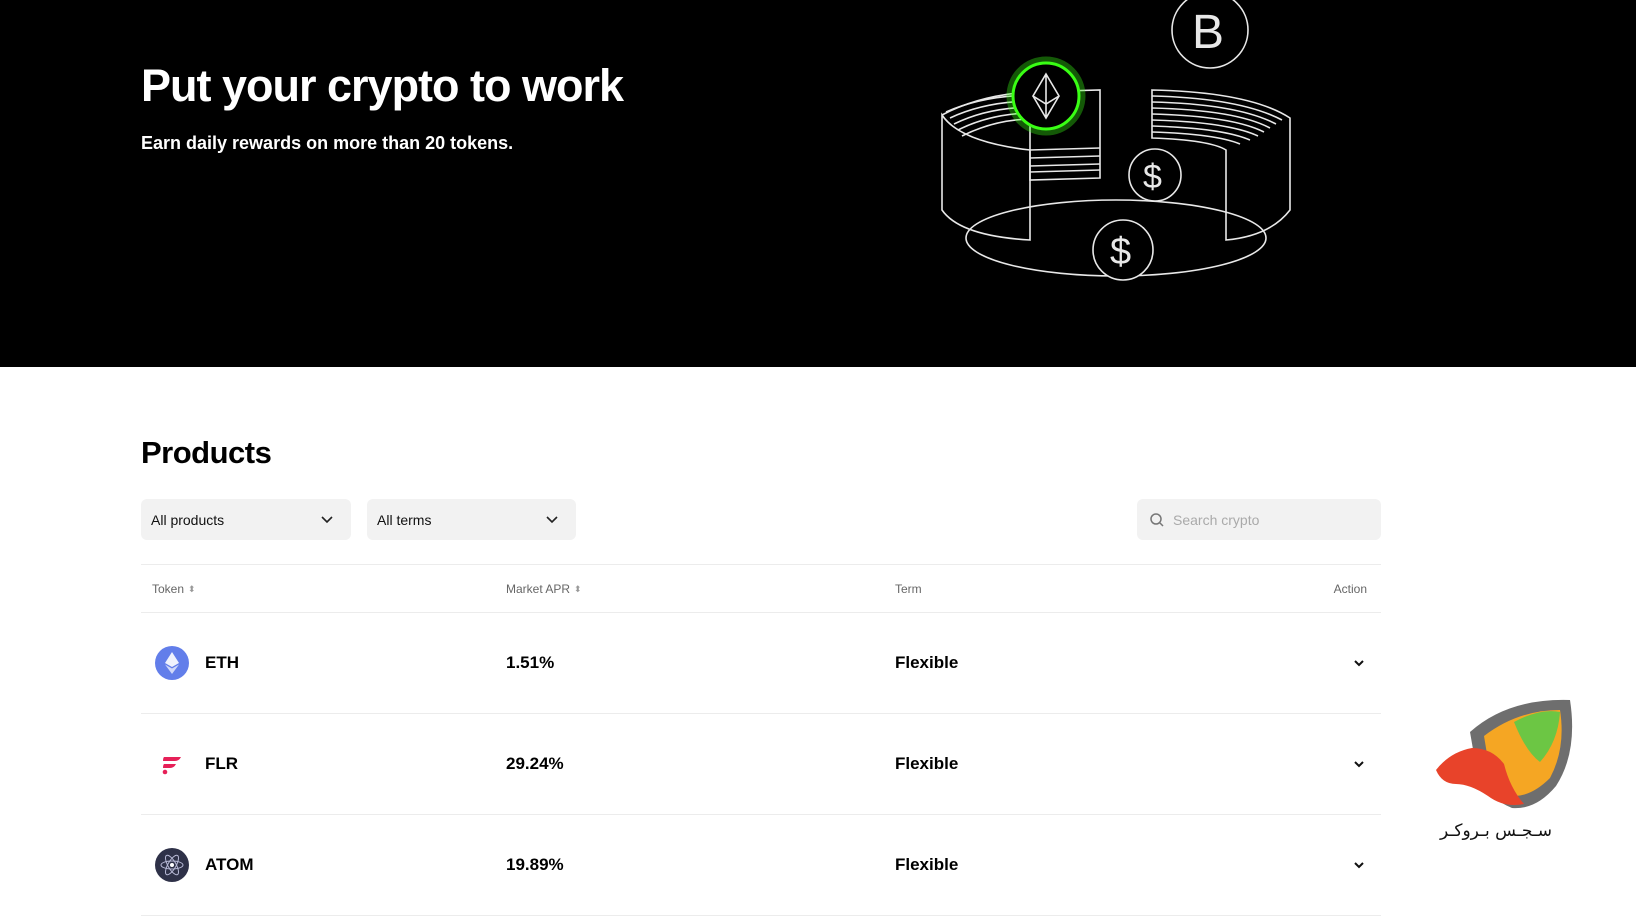  I want to click on table-row: FLR 29.24% Flexible, so click(761, 764).